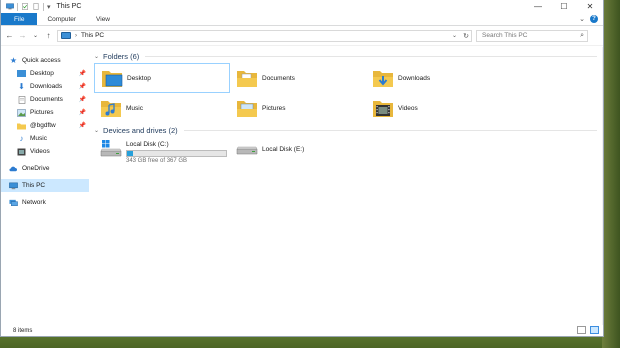 This screenshot has width=620, height=348. What do you see at coordinates (61, 19) in the screenshot?
I see `tab-computer: Computer` at bounding box center [61, 19].